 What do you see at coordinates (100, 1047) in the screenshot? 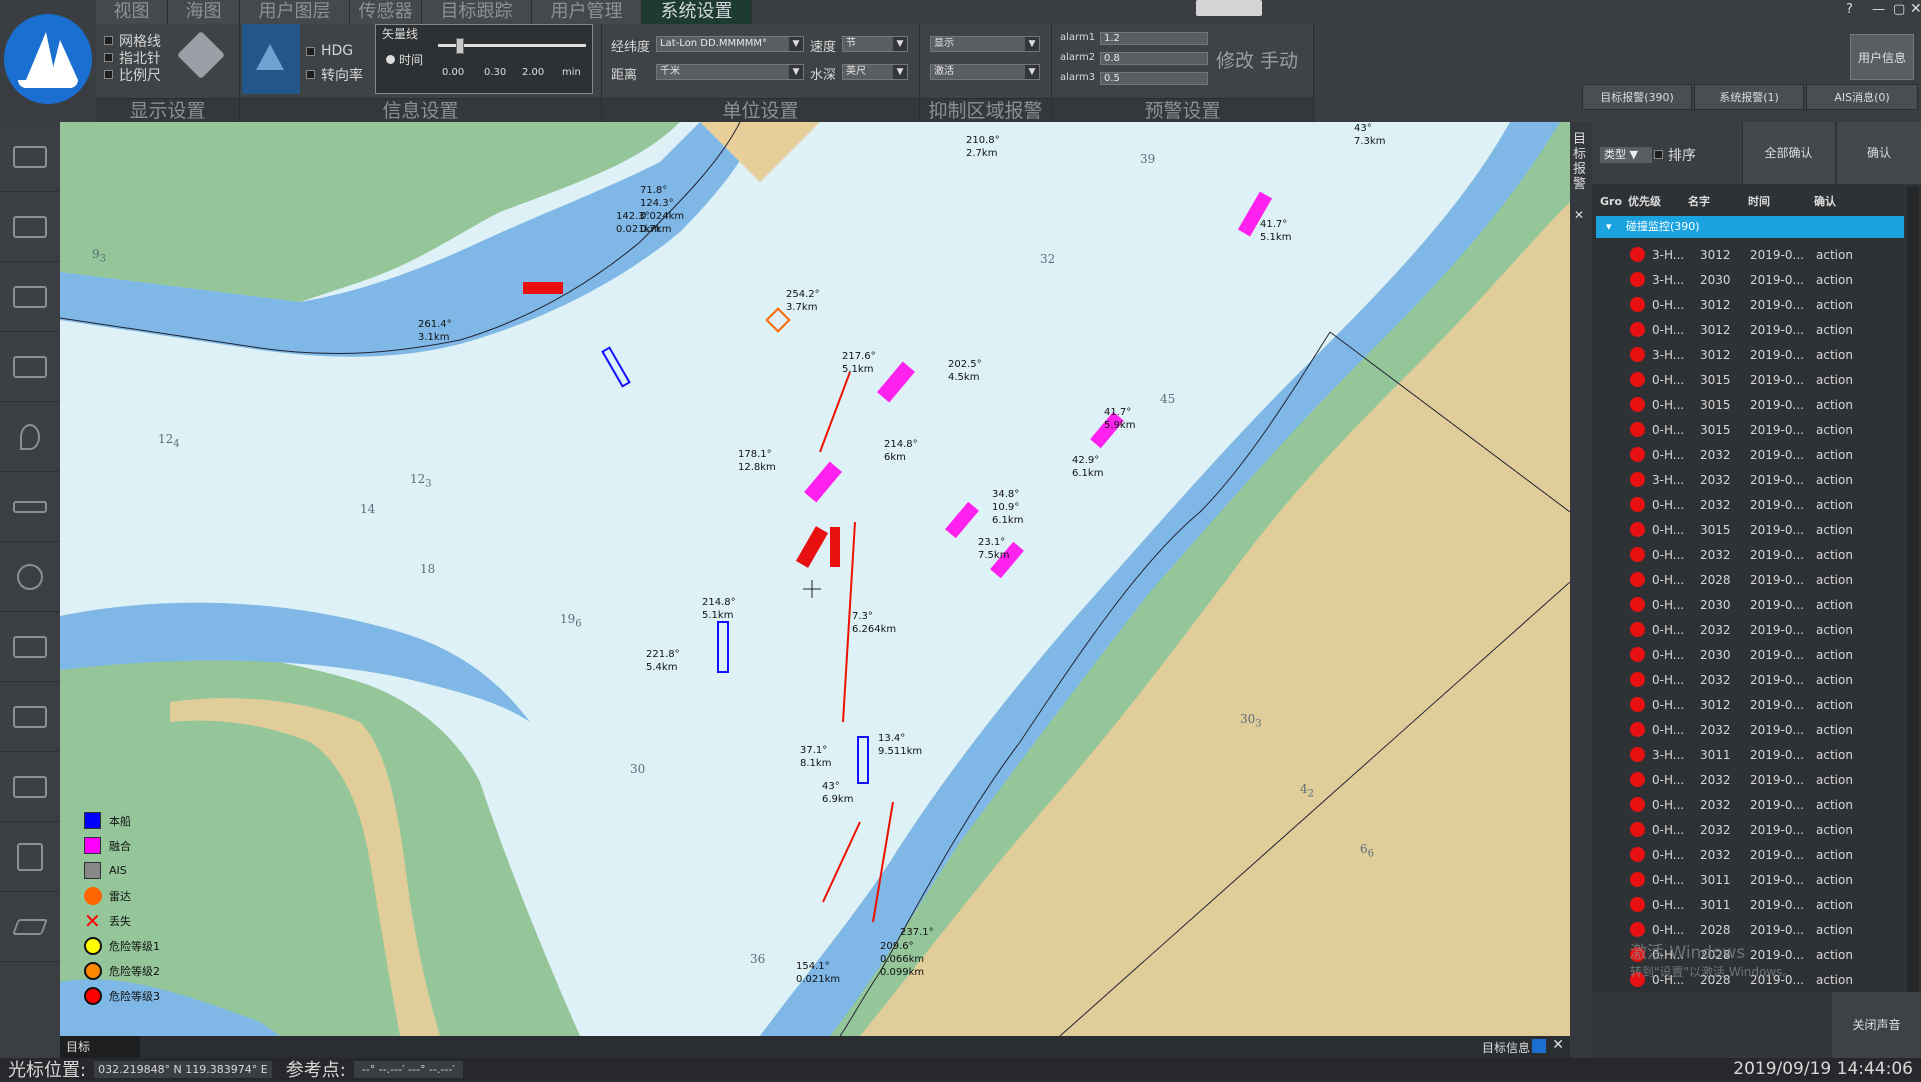
I see `target-tab: 目标` at bounding box center [100, 1047].